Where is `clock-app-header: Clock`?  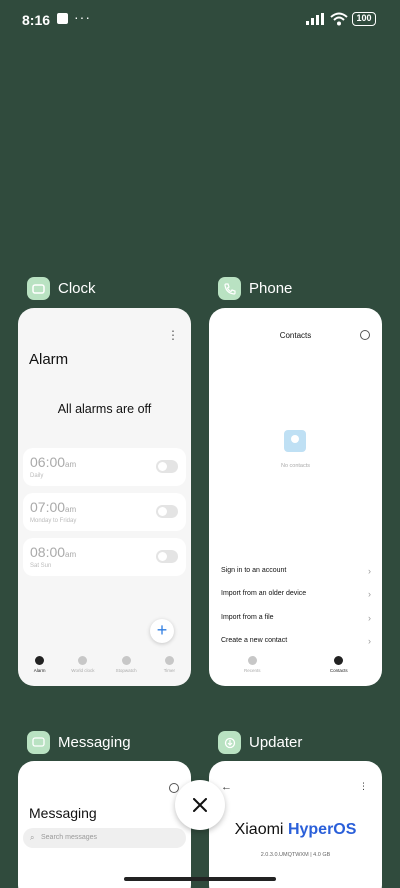 clock-app-header: Clock is located at coordinates (61, 288).